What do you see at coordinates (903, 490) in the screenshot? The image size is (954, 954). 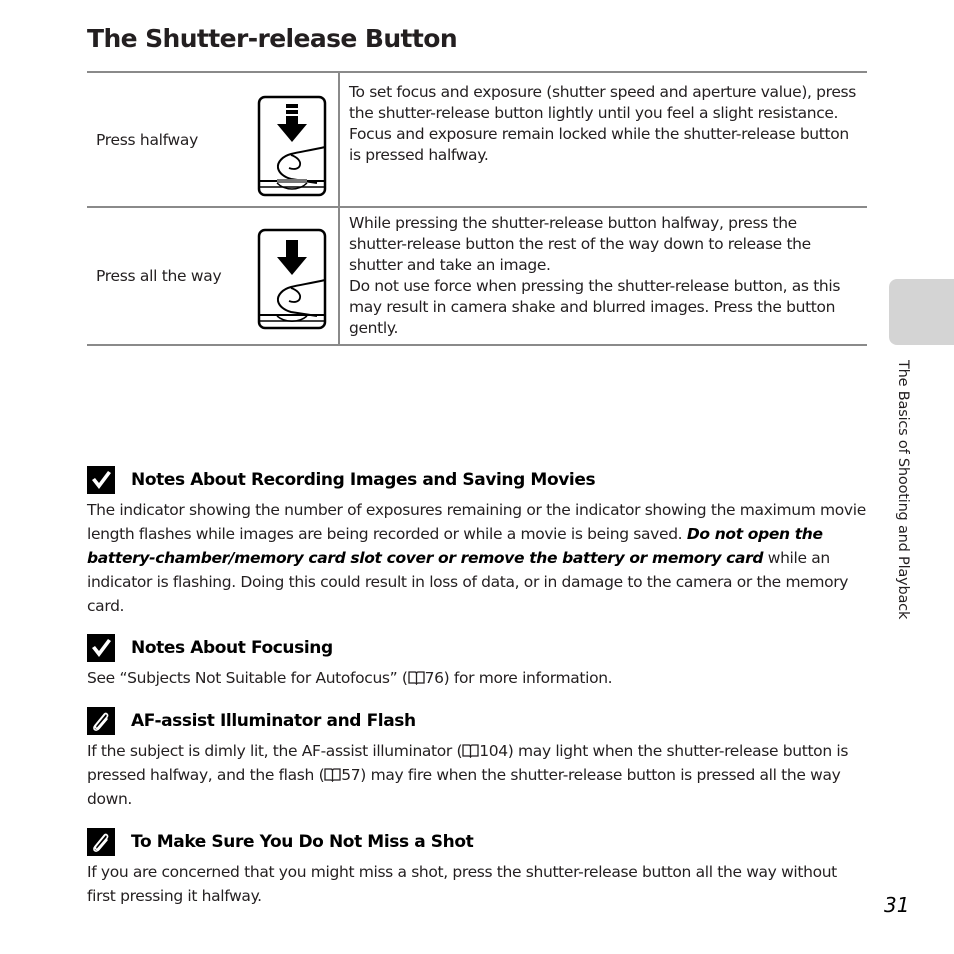 I see `chapter-title: The Basics of Shooting and Playback` at bounding box center [903, 490].